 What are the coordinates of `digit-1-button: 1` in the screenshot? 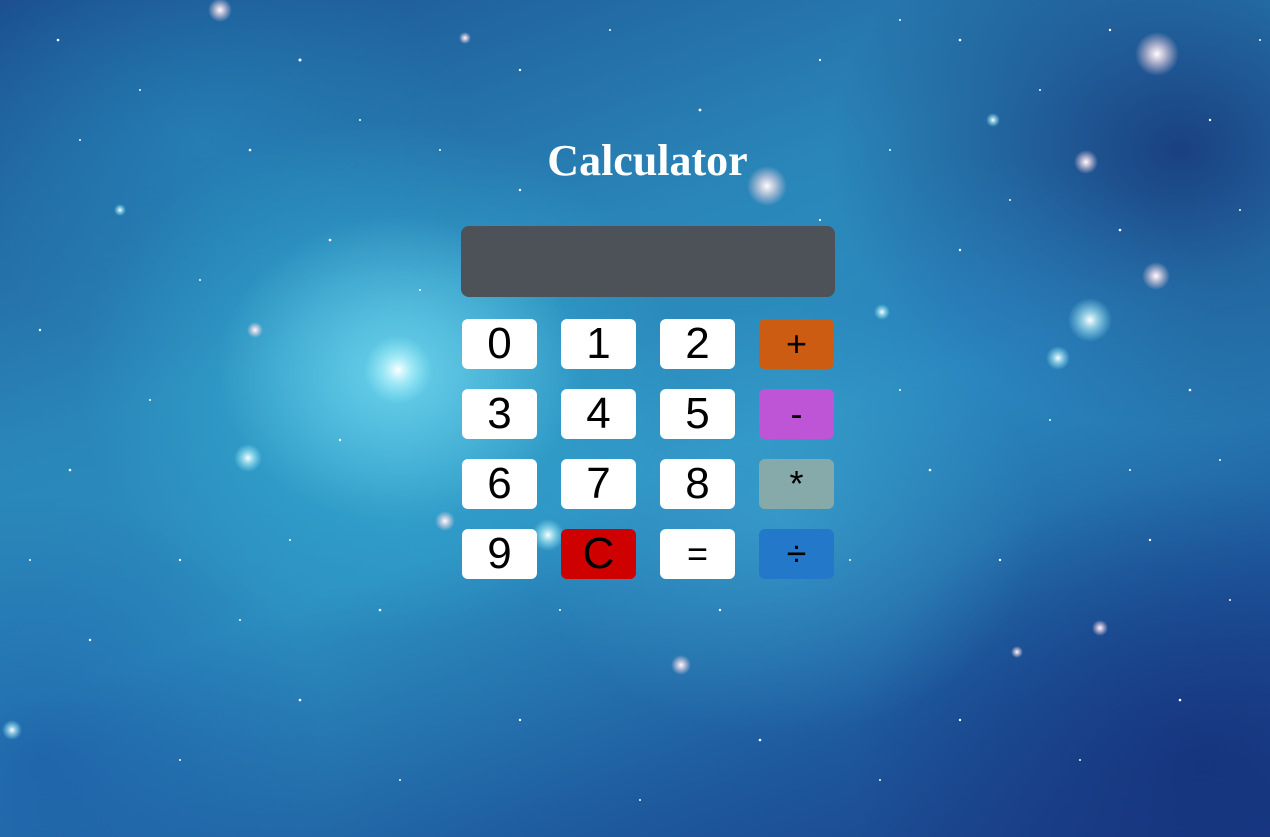 It's located at (598, 344).